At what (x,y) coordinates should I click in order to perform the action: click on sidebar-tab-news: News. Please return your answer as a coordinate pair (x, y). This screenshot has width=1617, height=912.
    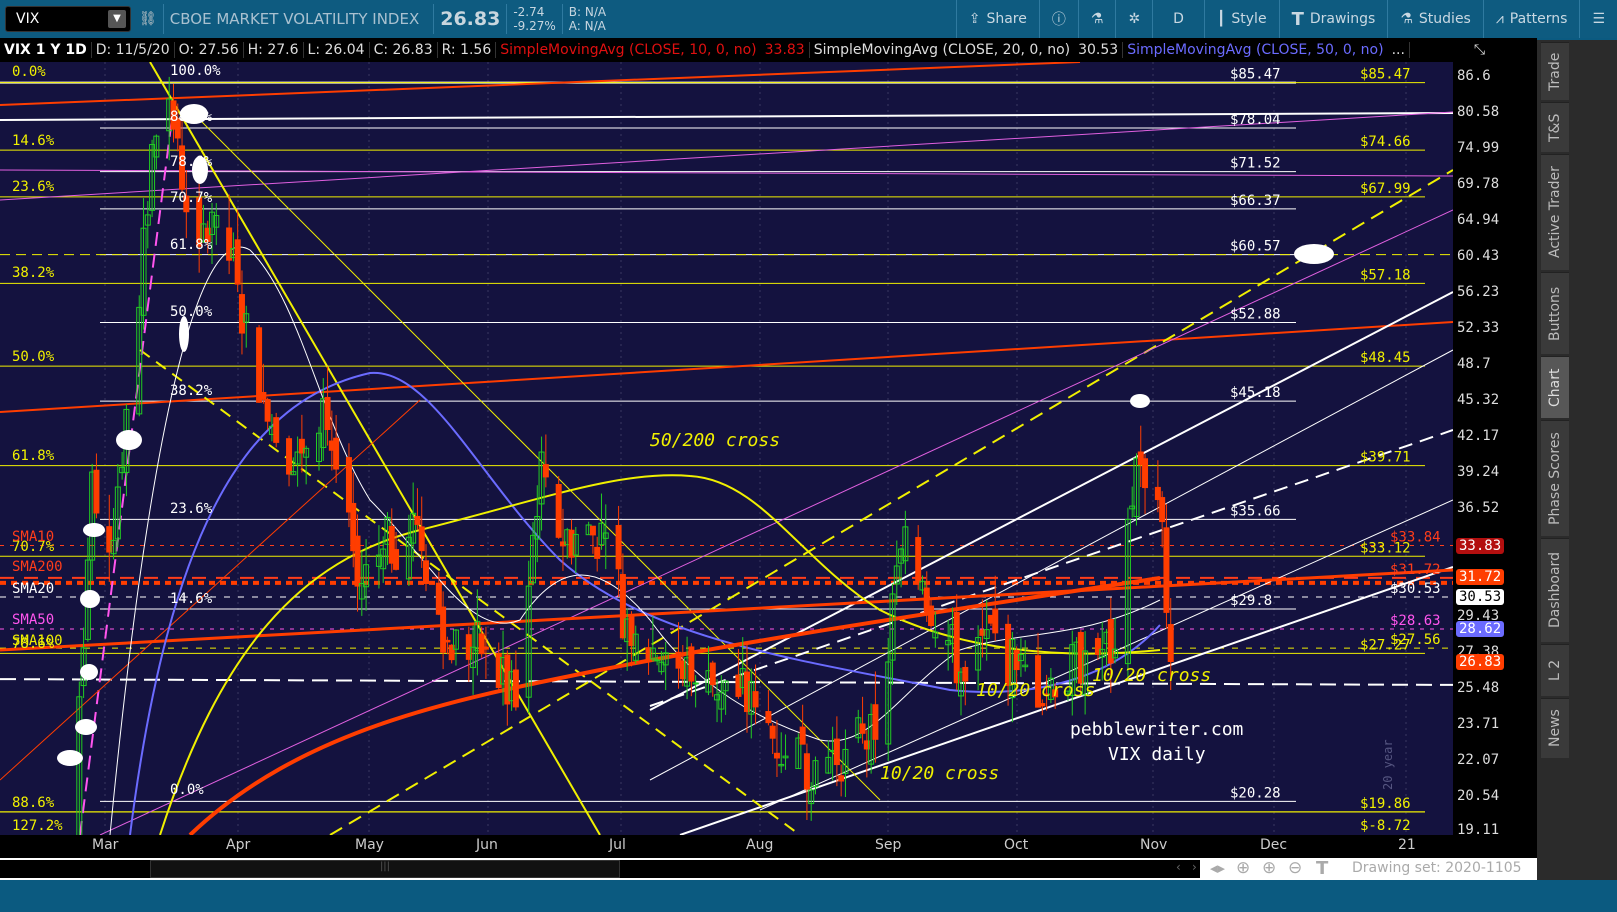
    Looking at the image, I should click on (1555, 728).